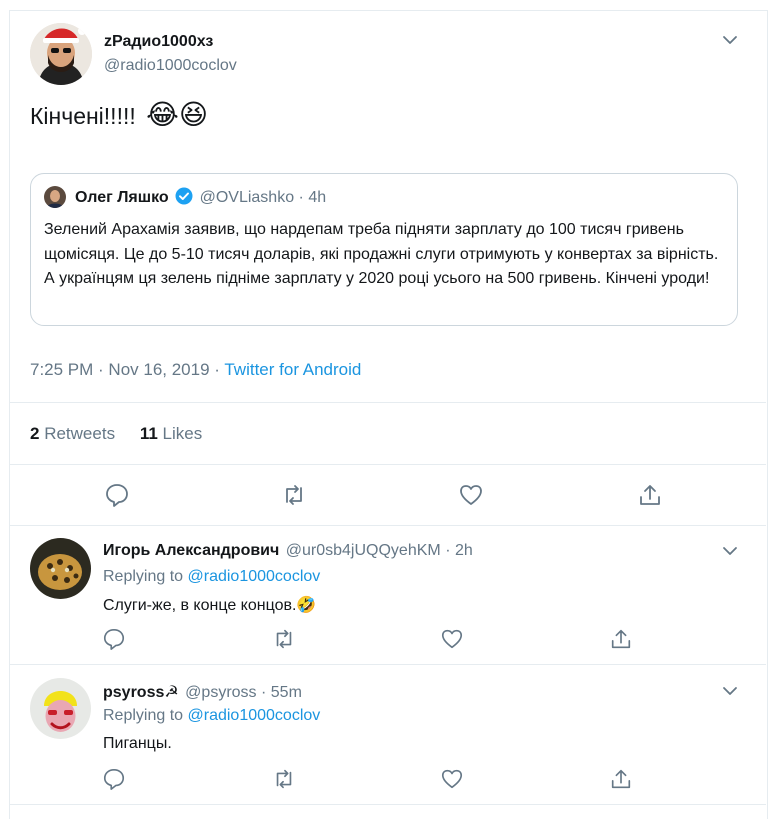  Describe the element at coordinates (35, 433) in the screenshot. I see `retweets-count: 2` at that location.